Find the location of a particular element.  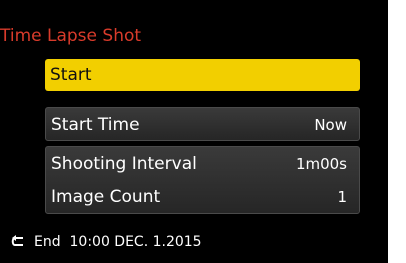

footer-text: End 10:00 DEC. 1.2015 is located at coordinates (118, 242).